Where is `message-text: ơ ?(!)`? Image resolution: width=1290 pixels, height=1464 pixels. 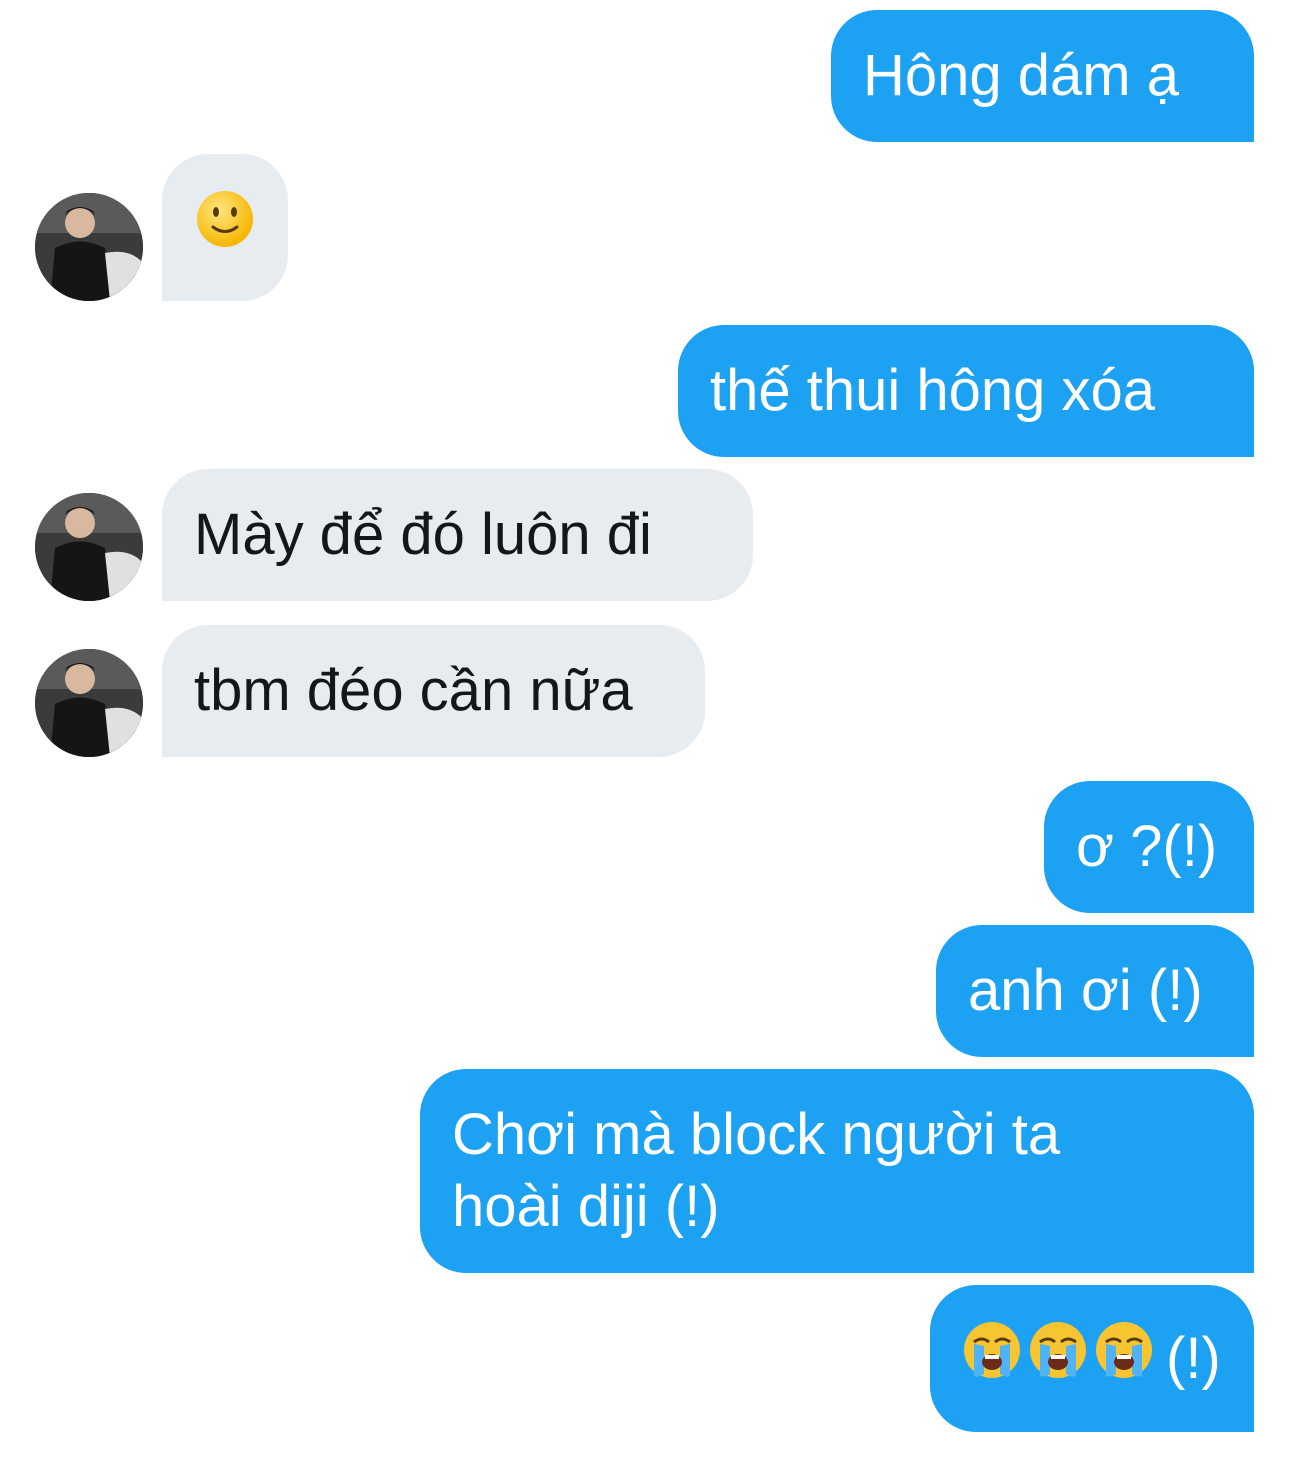 message-text: ơ ?(!) is located at coordinates (1147, 846).